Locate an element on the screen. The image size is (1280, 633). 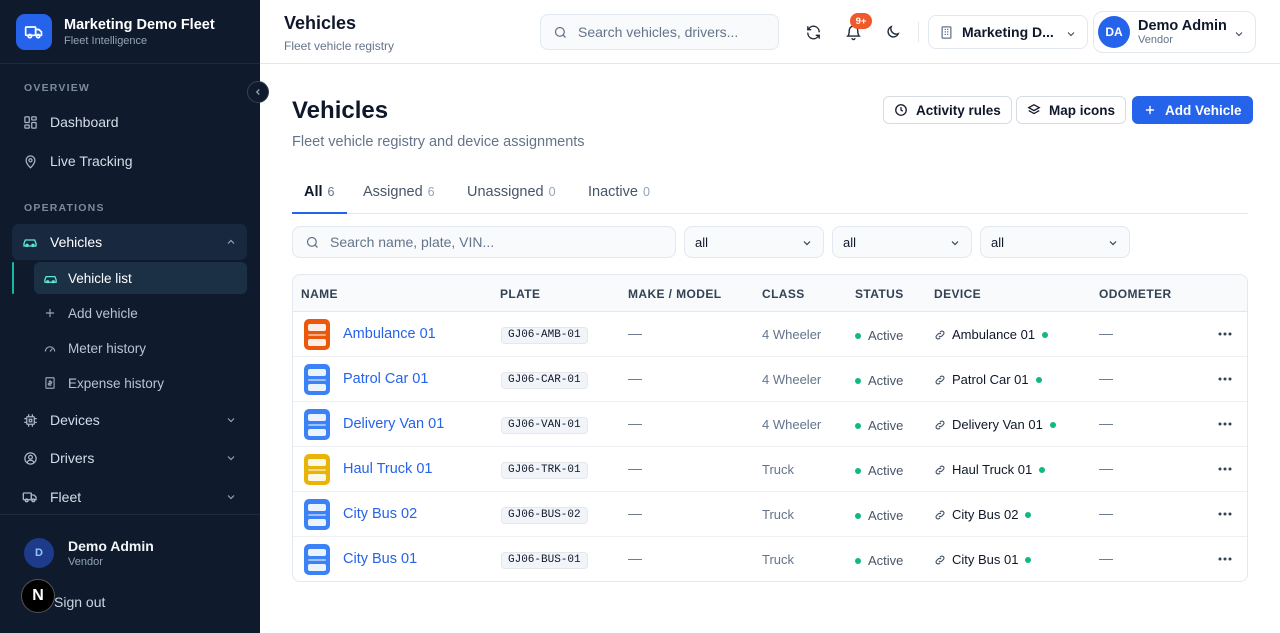
sign-out-button: Sign out is located at coordinates (79, 602).